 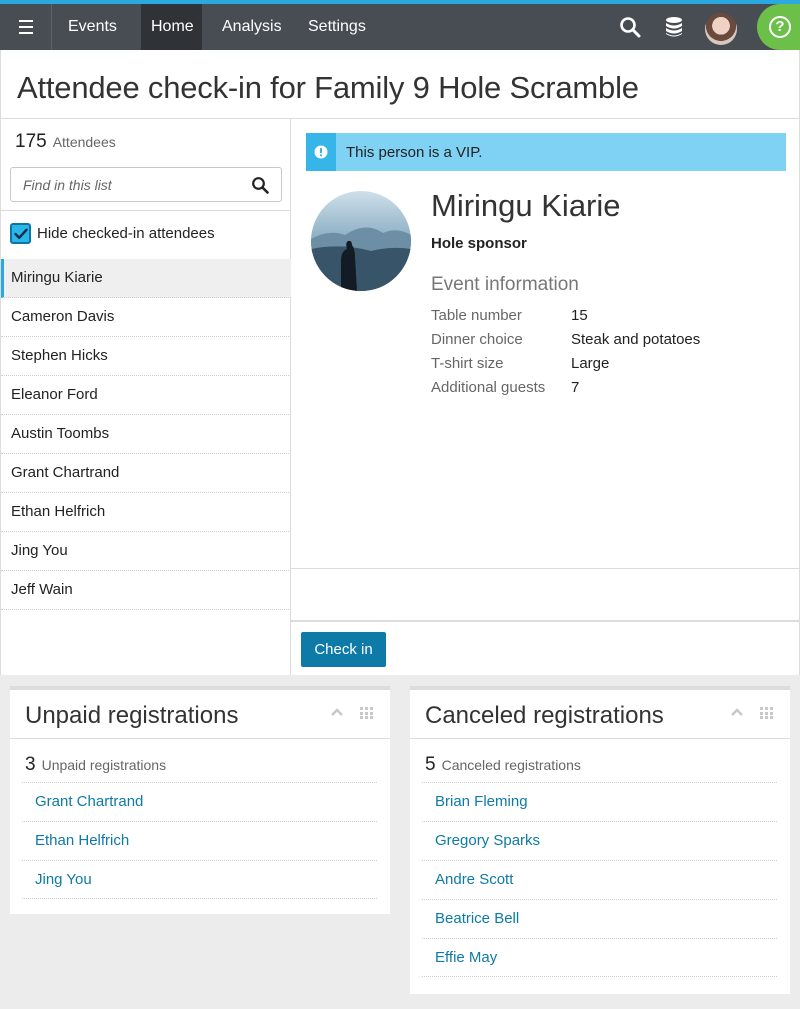 What do you see at coordinates (26, 27) in the screenshot?
I see `menu-icon` at bounding box center [26, 27].